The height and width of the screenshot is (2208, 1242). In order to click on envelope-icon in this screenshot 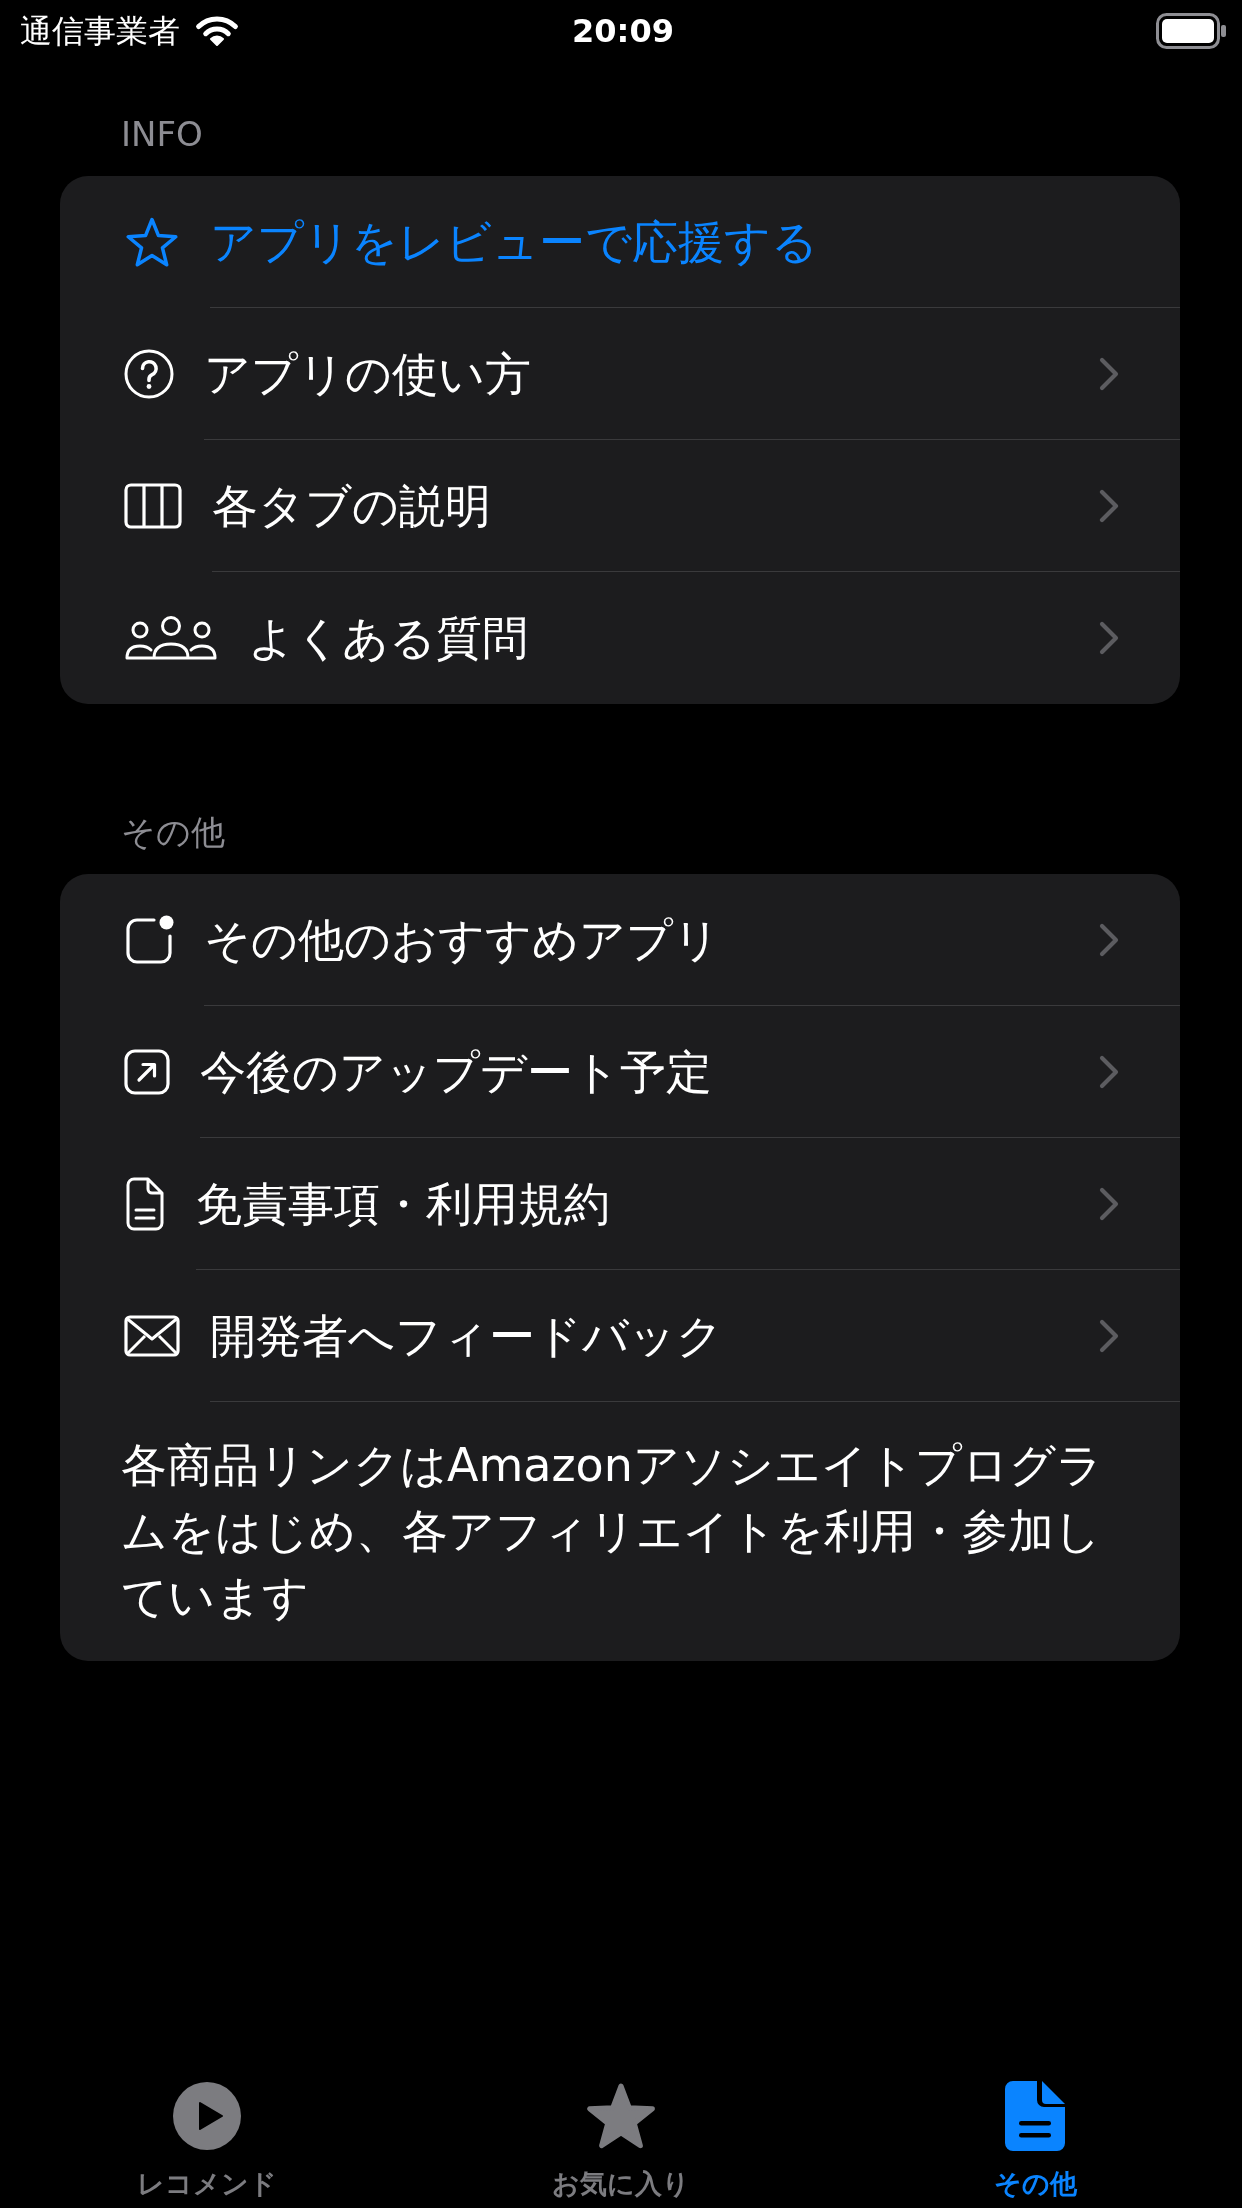, I will do `click(152, 1336)`.